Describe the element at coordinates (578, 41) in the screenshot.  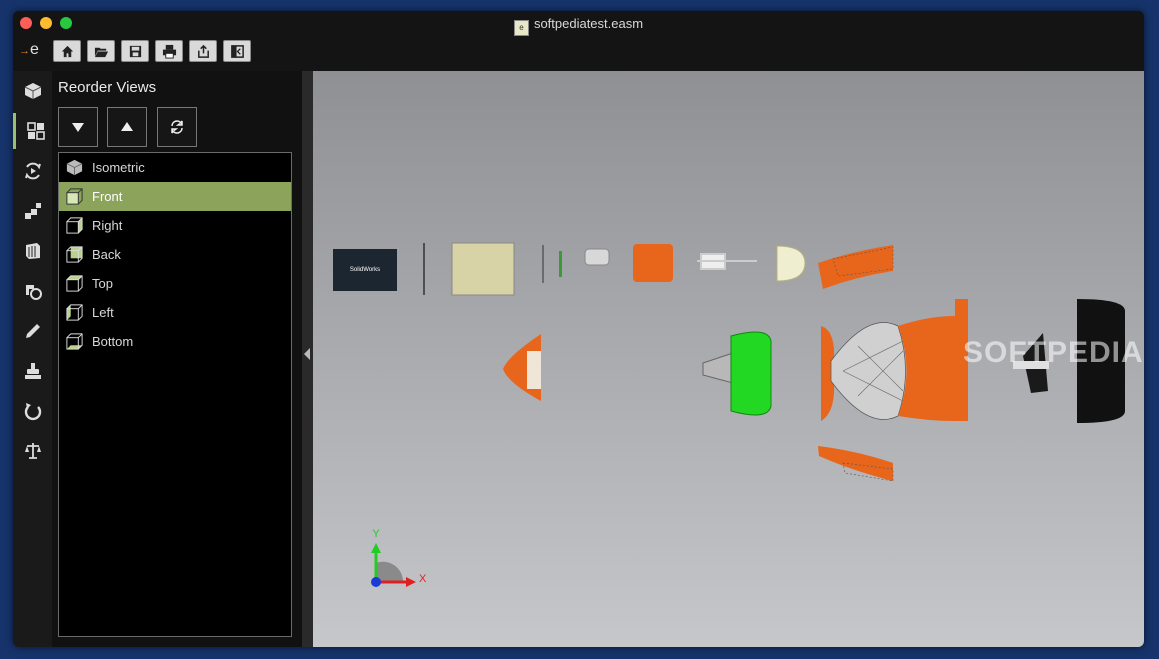
I see `title-bar: e softpediatest.easm →e` at that location.